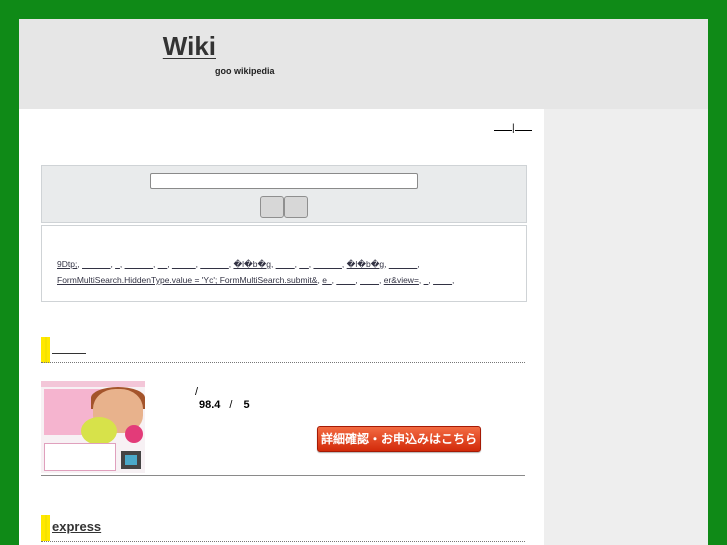  Describe the element at coordinates (245, 71) in the screenshot. I see `site-subtitle: goo wikipedia` at that location.